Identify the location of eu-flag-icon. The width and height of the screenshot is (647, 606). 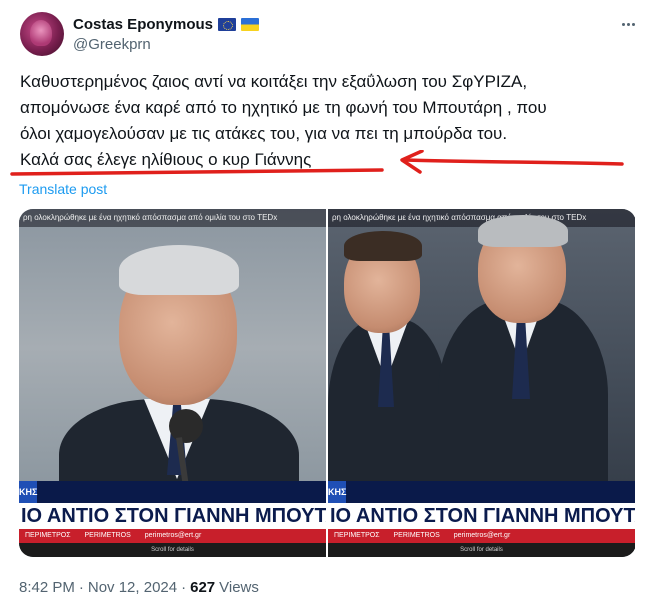
(227, 24).